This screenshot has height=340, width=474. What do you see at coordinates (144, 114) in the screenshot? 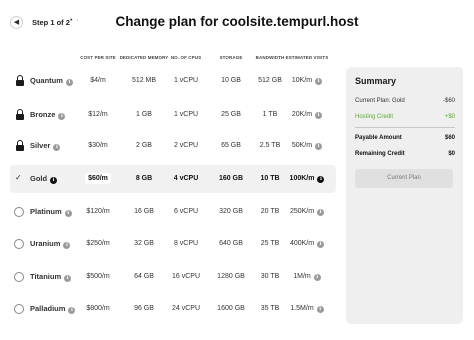
I see `plan-memory-value: 1 GB` at bounding box center [144, 114].